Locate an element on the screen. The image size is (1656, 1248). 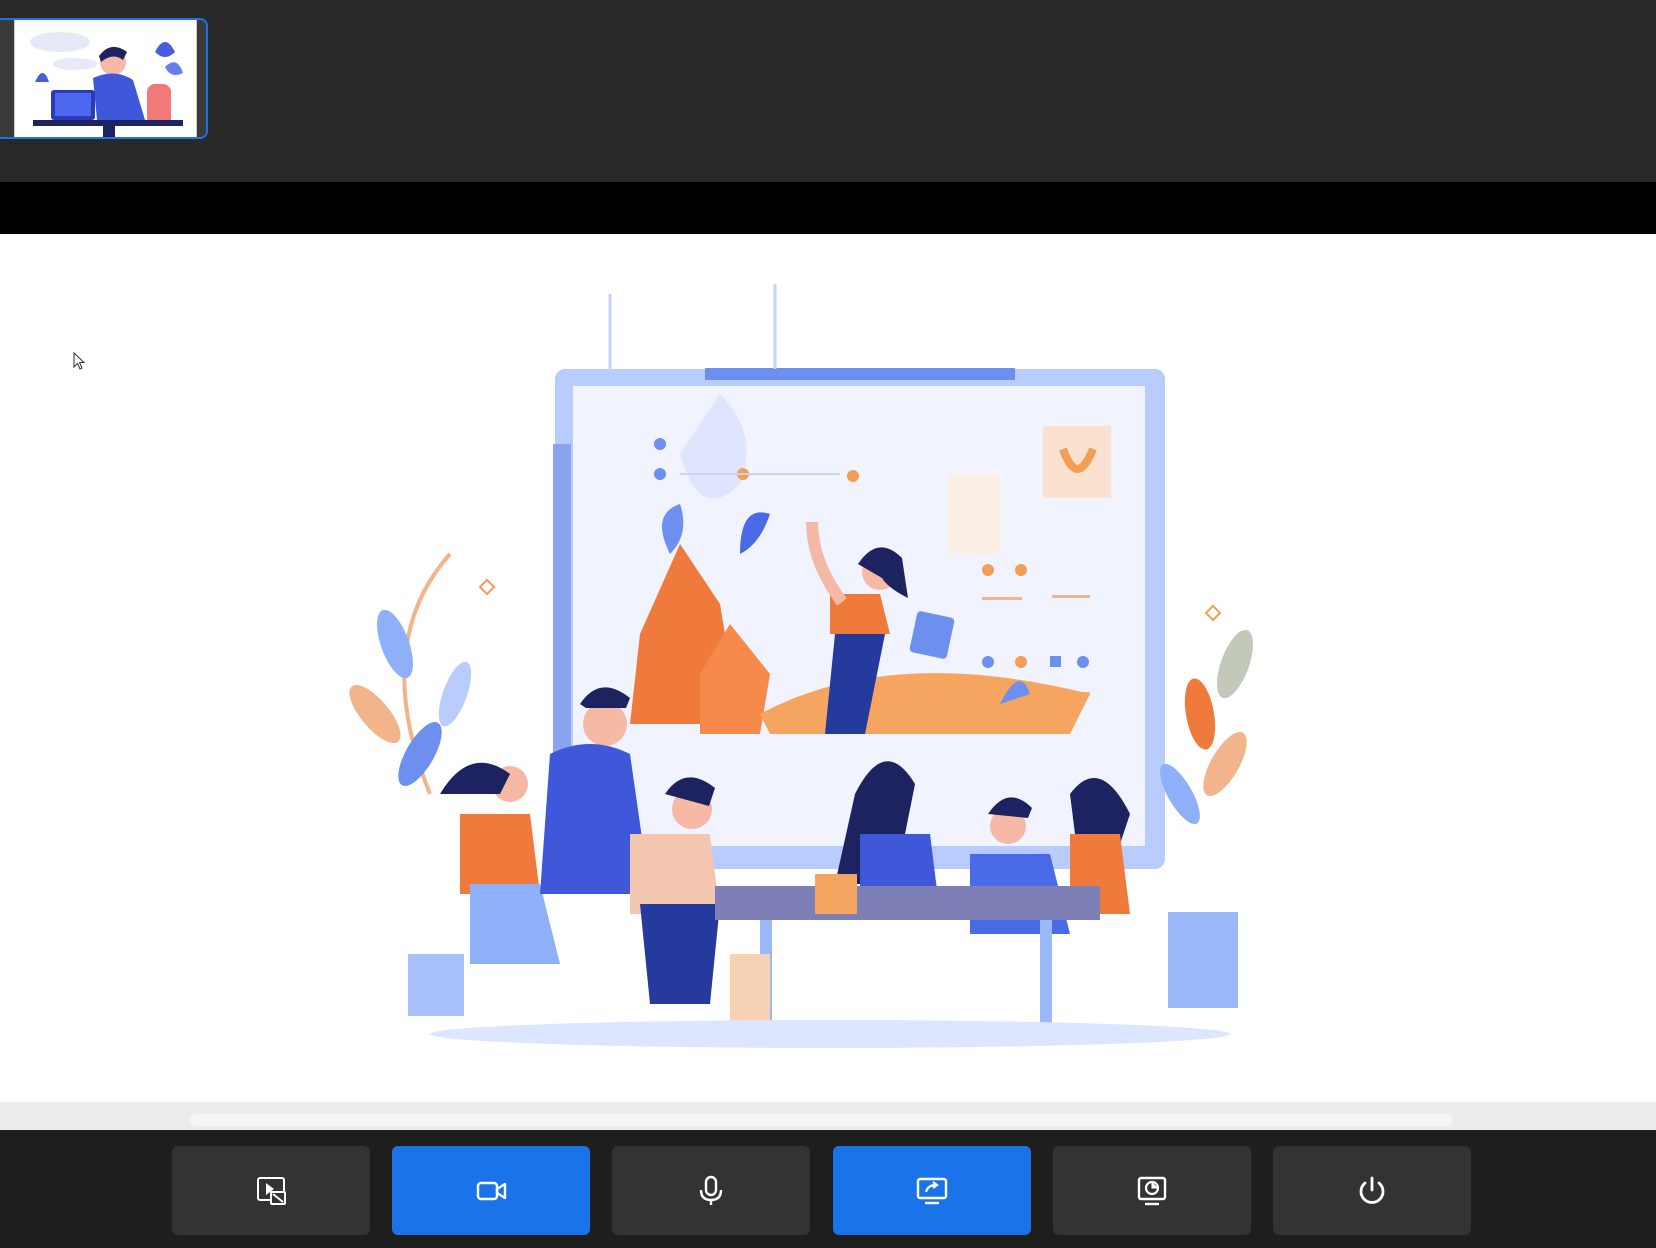
picture-in-picture-button is located at coordinates (271, 1190).